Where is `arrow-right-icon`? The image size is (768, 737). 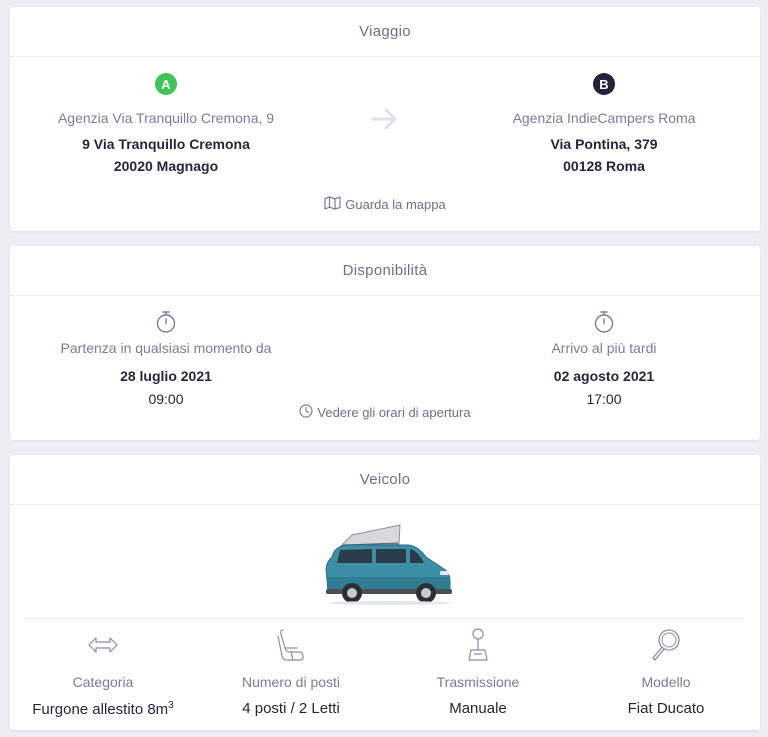
arrow-right-icon is located at coordinates (385, 121).